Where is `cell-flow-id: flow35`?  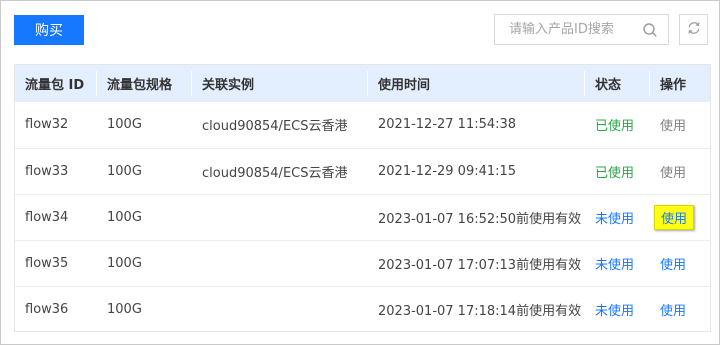 cell-flow-id: flow35 is located at coordinates (47, 263).